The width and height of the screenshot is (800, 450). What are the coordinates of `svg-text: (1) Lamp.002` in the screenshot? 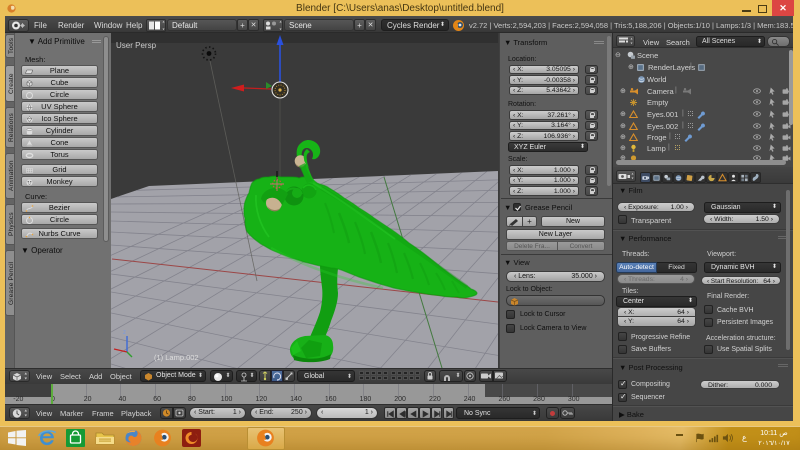 It's located at (176, 357).